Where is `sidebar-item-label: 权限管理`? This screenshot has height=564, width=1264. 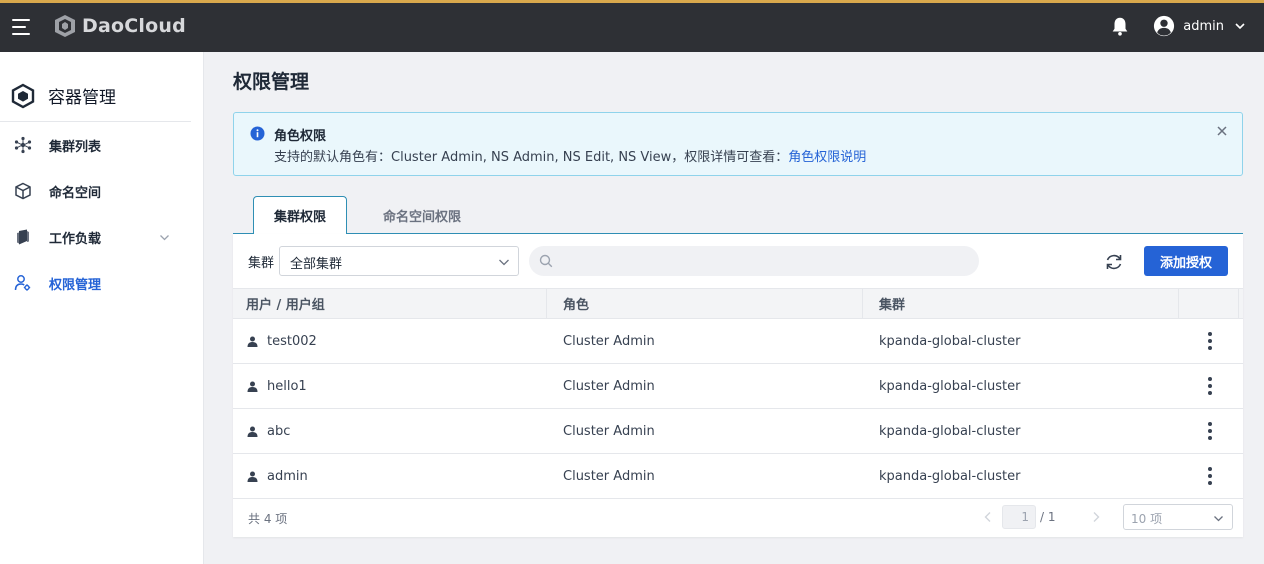
sidebar-item-label: 权限管理 is located at coordinates (75, 285).